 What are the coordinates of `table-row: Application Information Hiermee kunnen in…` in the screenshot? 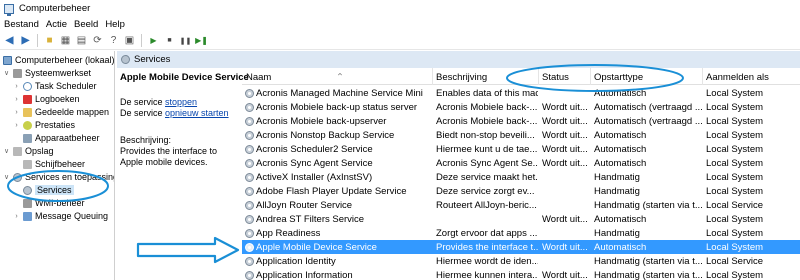 It's located at (521, 274).